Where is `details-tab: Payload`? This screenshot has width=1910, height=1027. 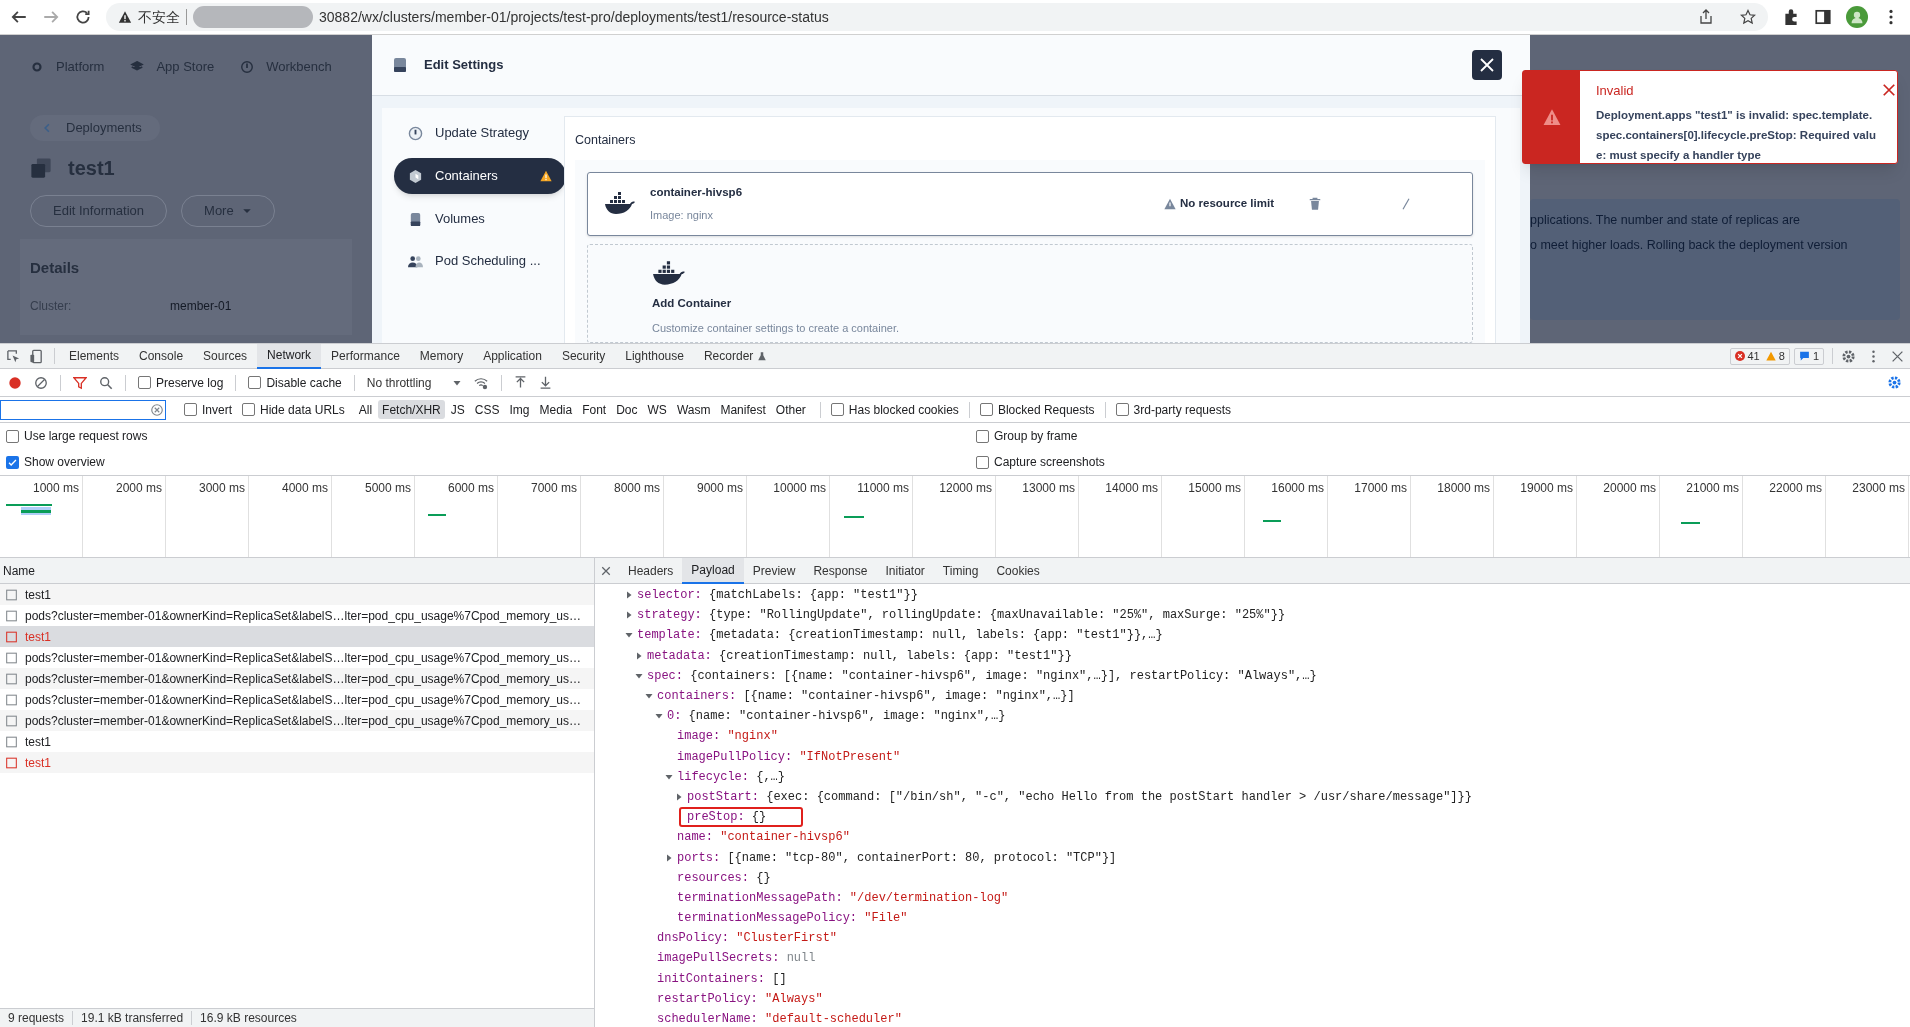
details-tab: Payload is located at coordinates (713, 570).